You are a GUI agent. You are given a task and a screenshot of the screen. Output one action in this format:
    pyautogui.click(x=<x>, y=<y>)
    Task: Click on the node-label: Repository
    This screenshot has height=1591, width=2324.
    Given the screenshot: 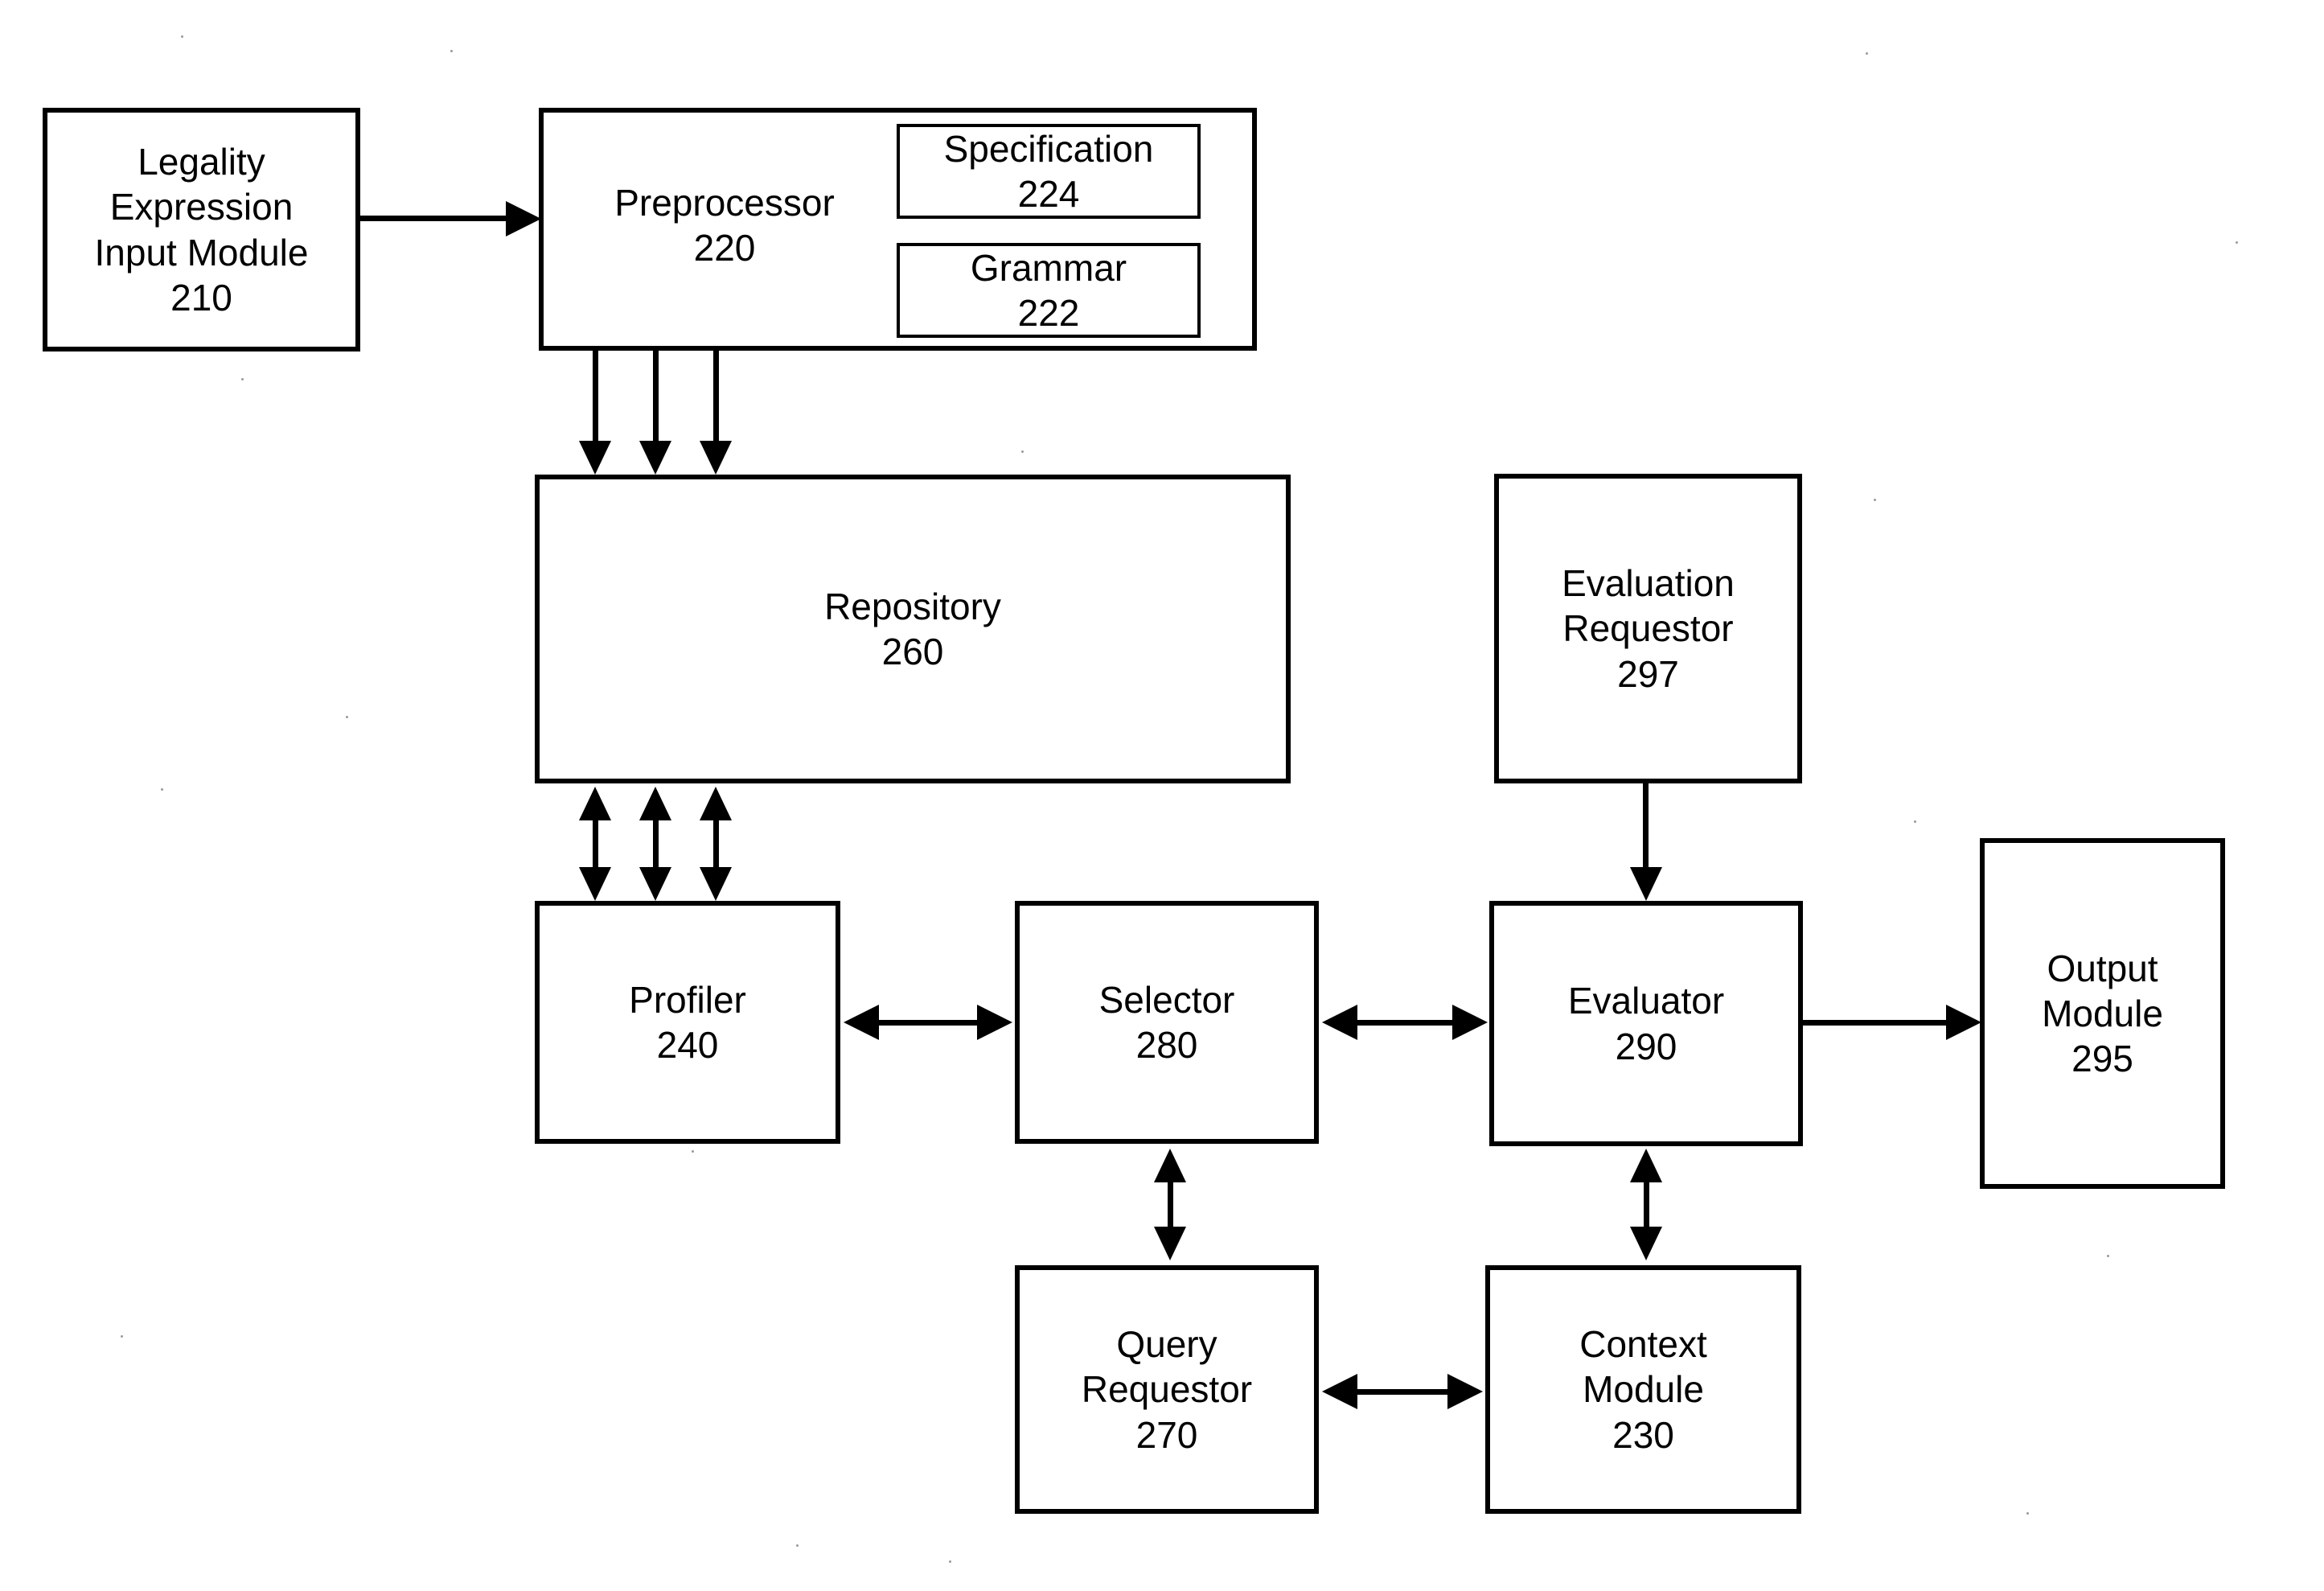 What is the action you would take?
    pyautogui.click(x=912, y=606)
    